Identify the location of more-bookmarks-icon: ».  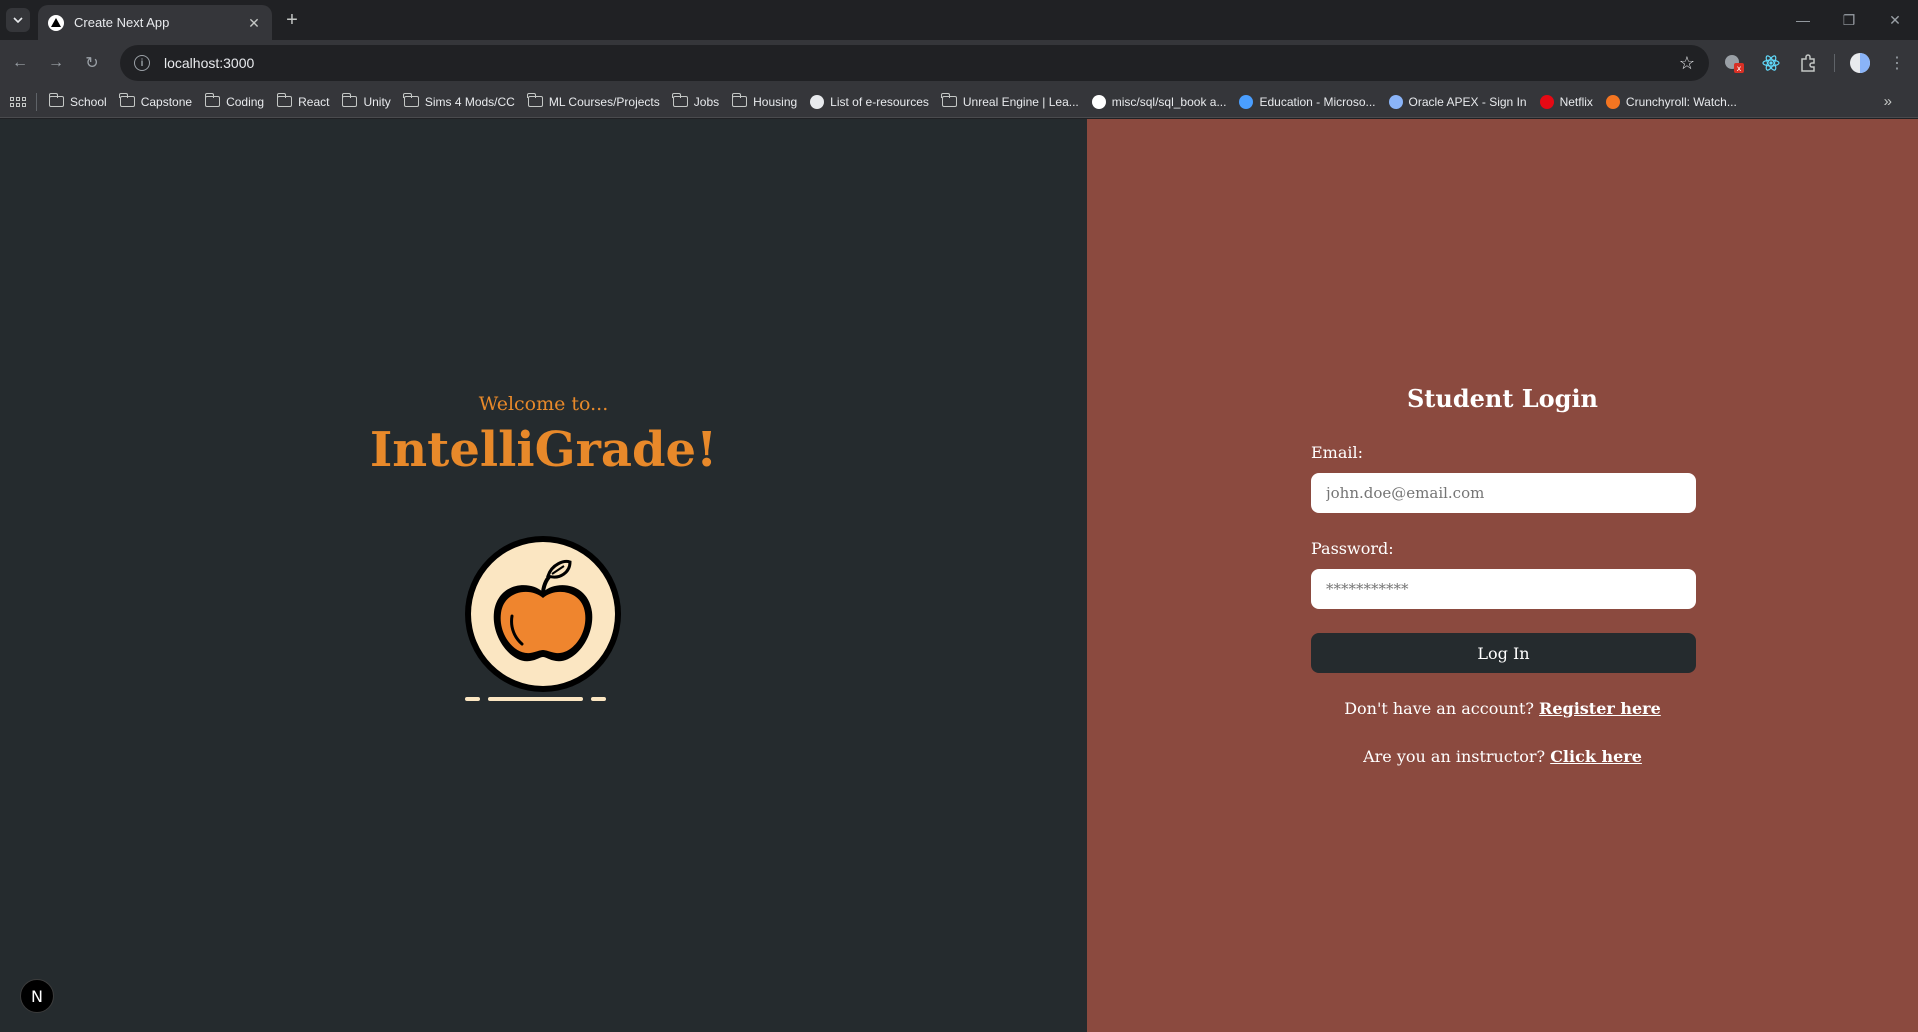
(1888, 101).